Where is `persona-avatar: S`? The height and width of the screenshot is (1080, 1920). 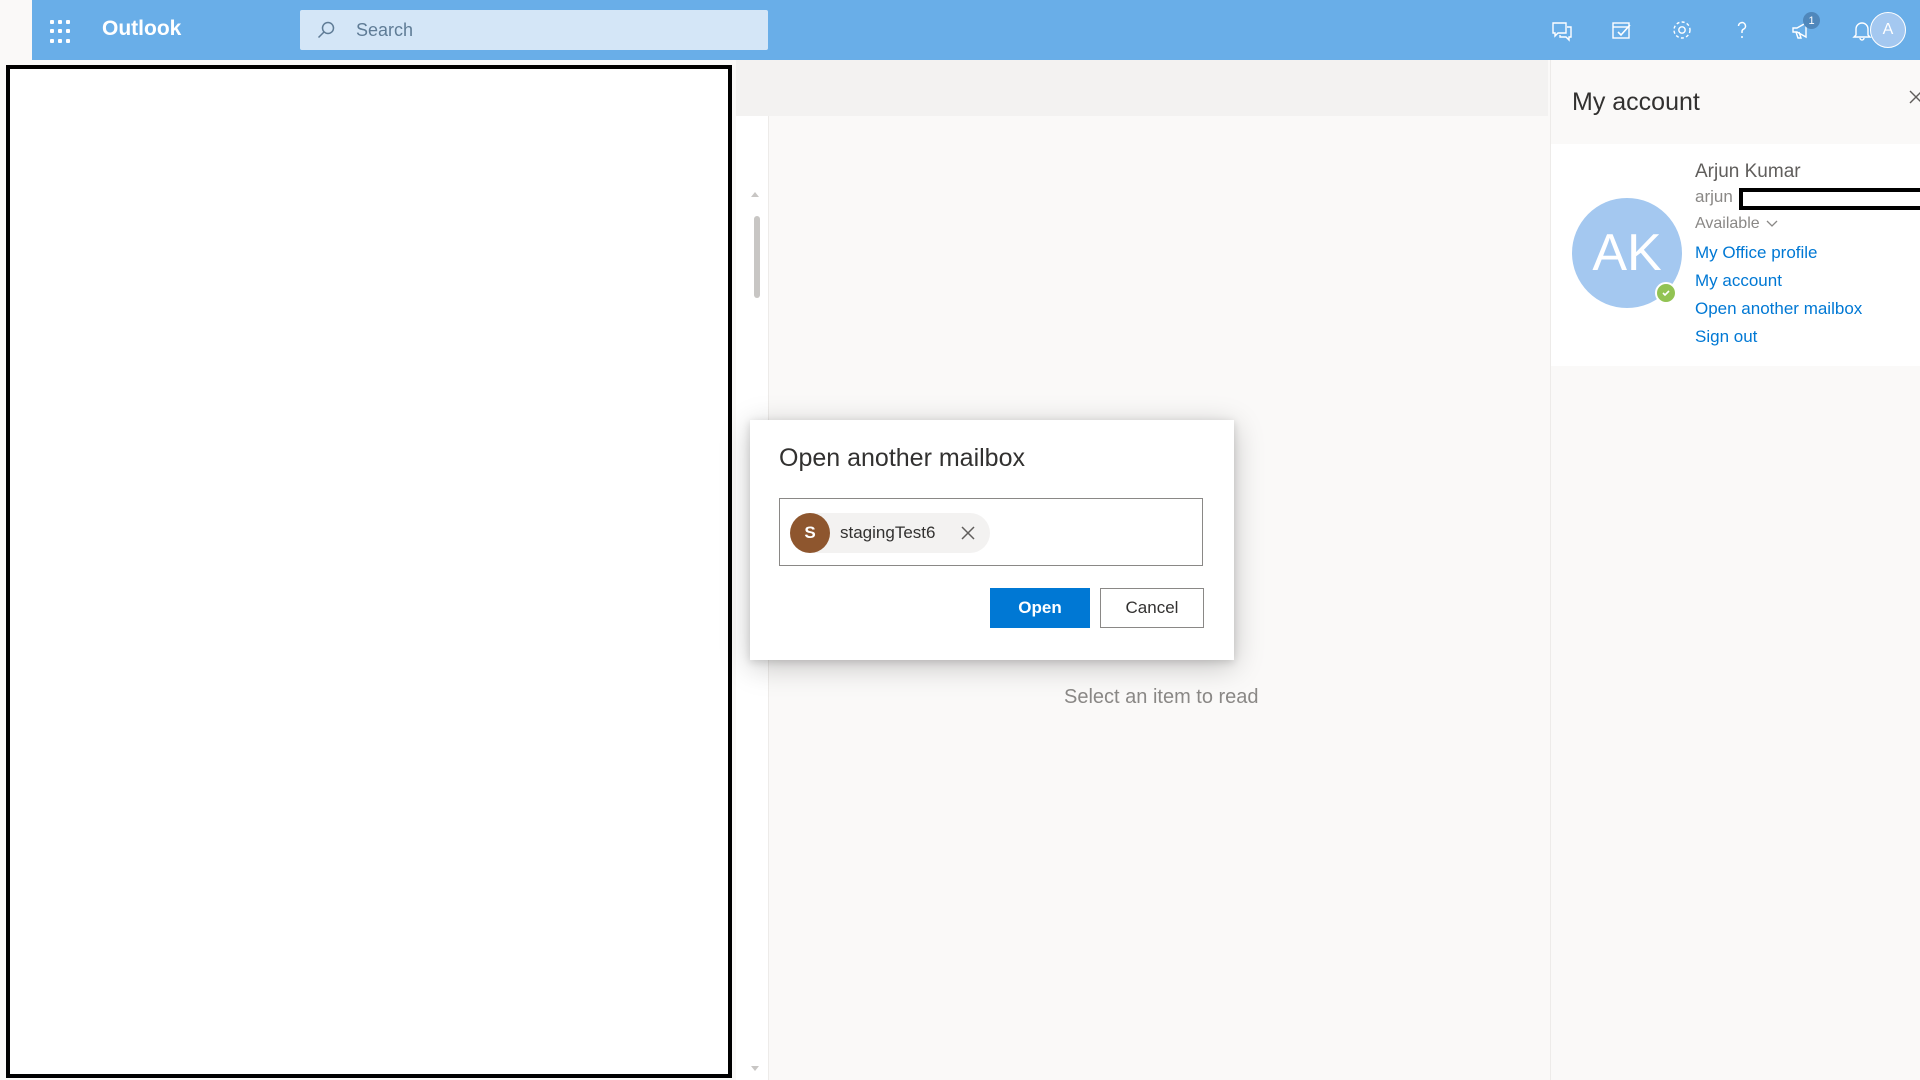 persona-avatar: S is located at coordinates (810, 533).